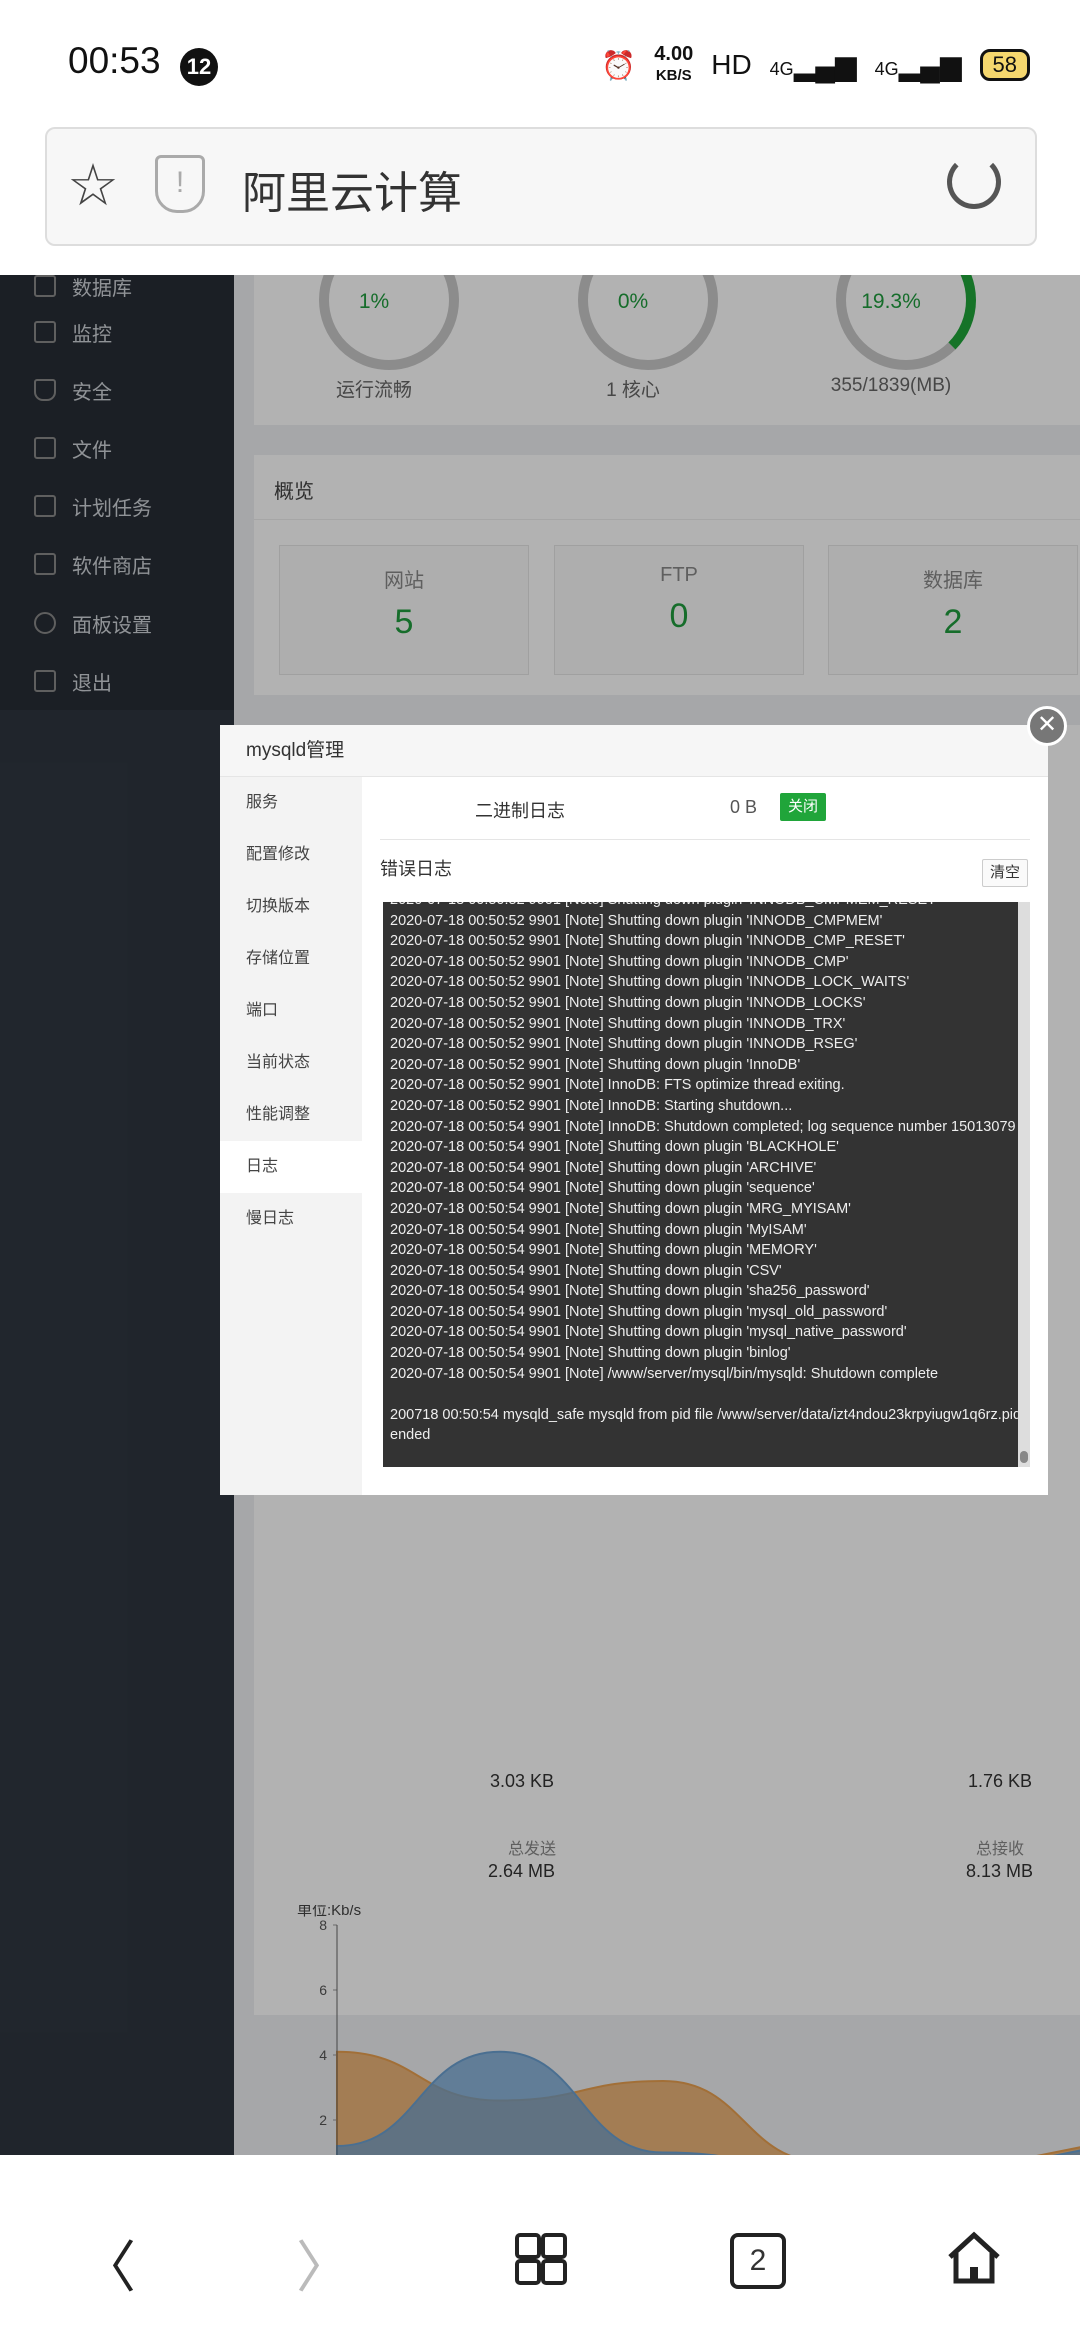 The image size is (1080, 2340). I want to click on bottom-nav: 〈 〉 2, so click(540, 2247).